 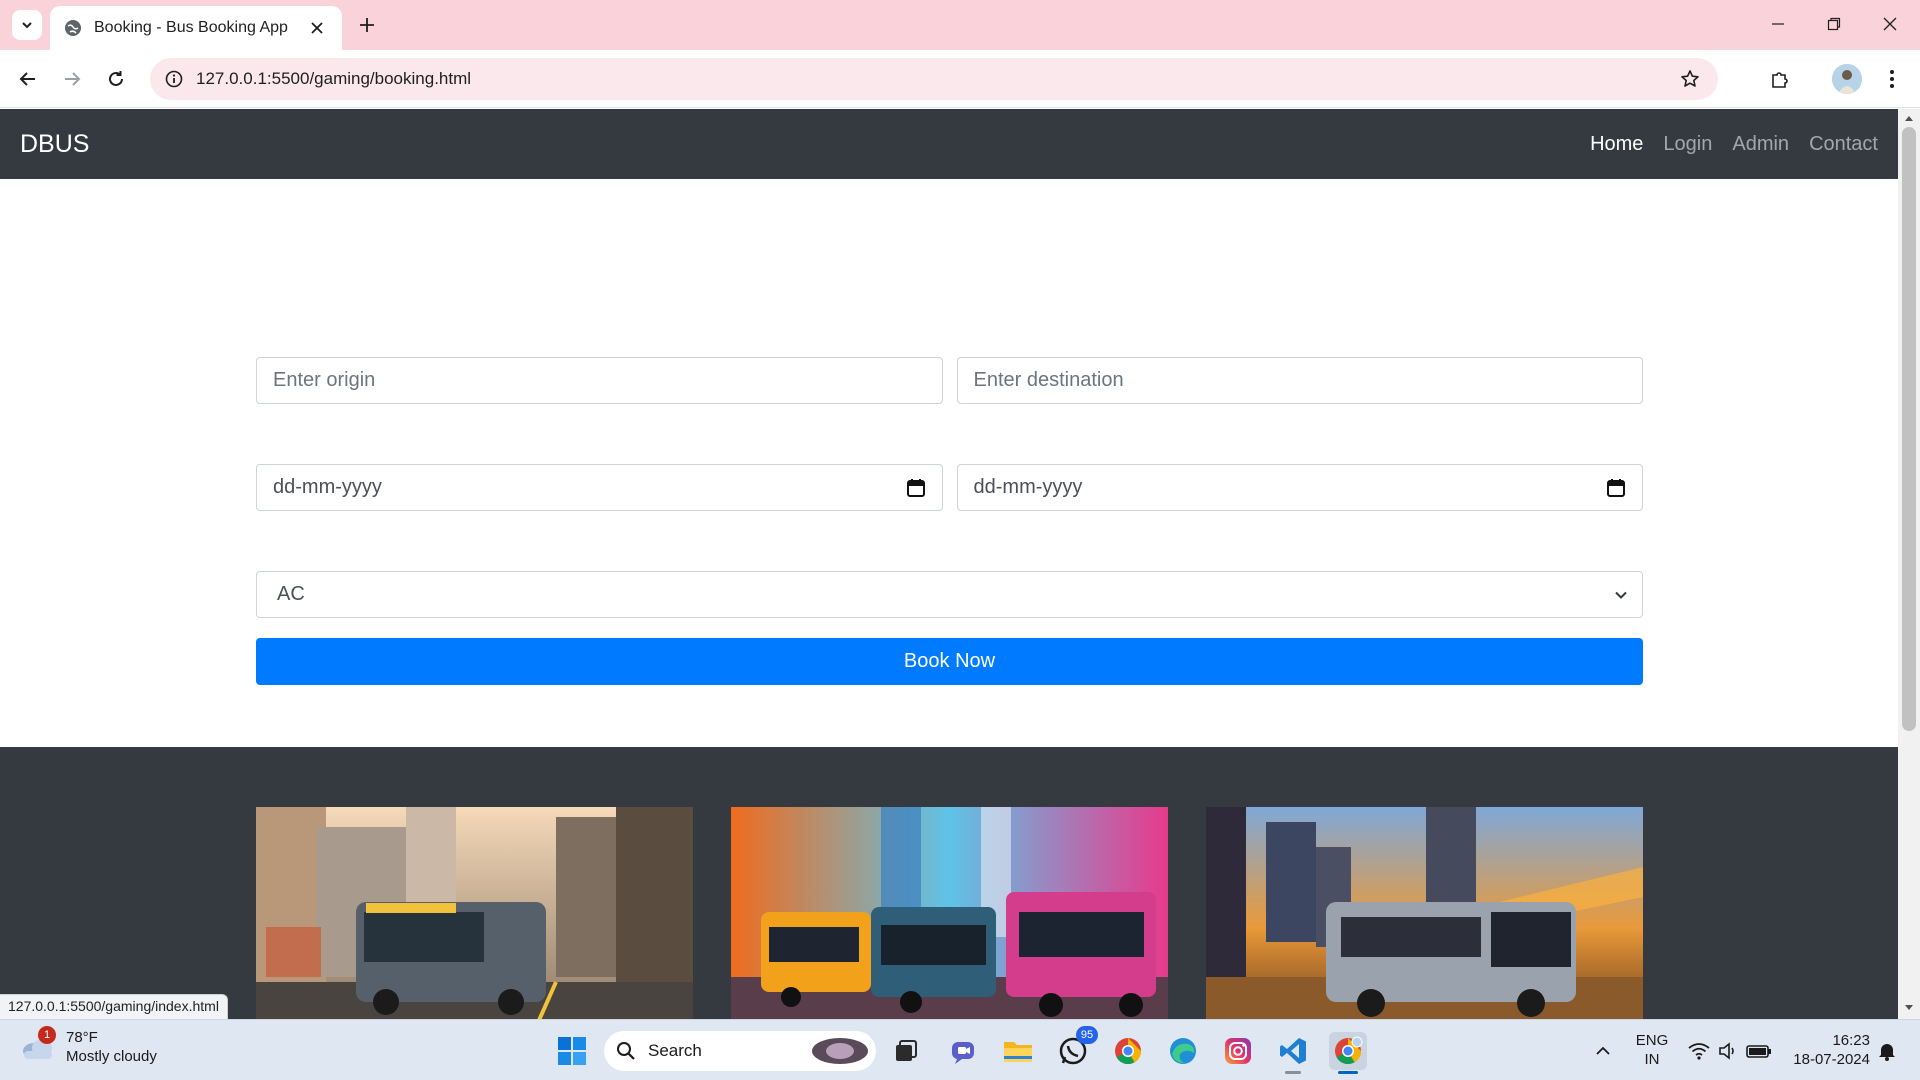 I want to click on book-now-button: Book Now, so click(x=949, y=661).